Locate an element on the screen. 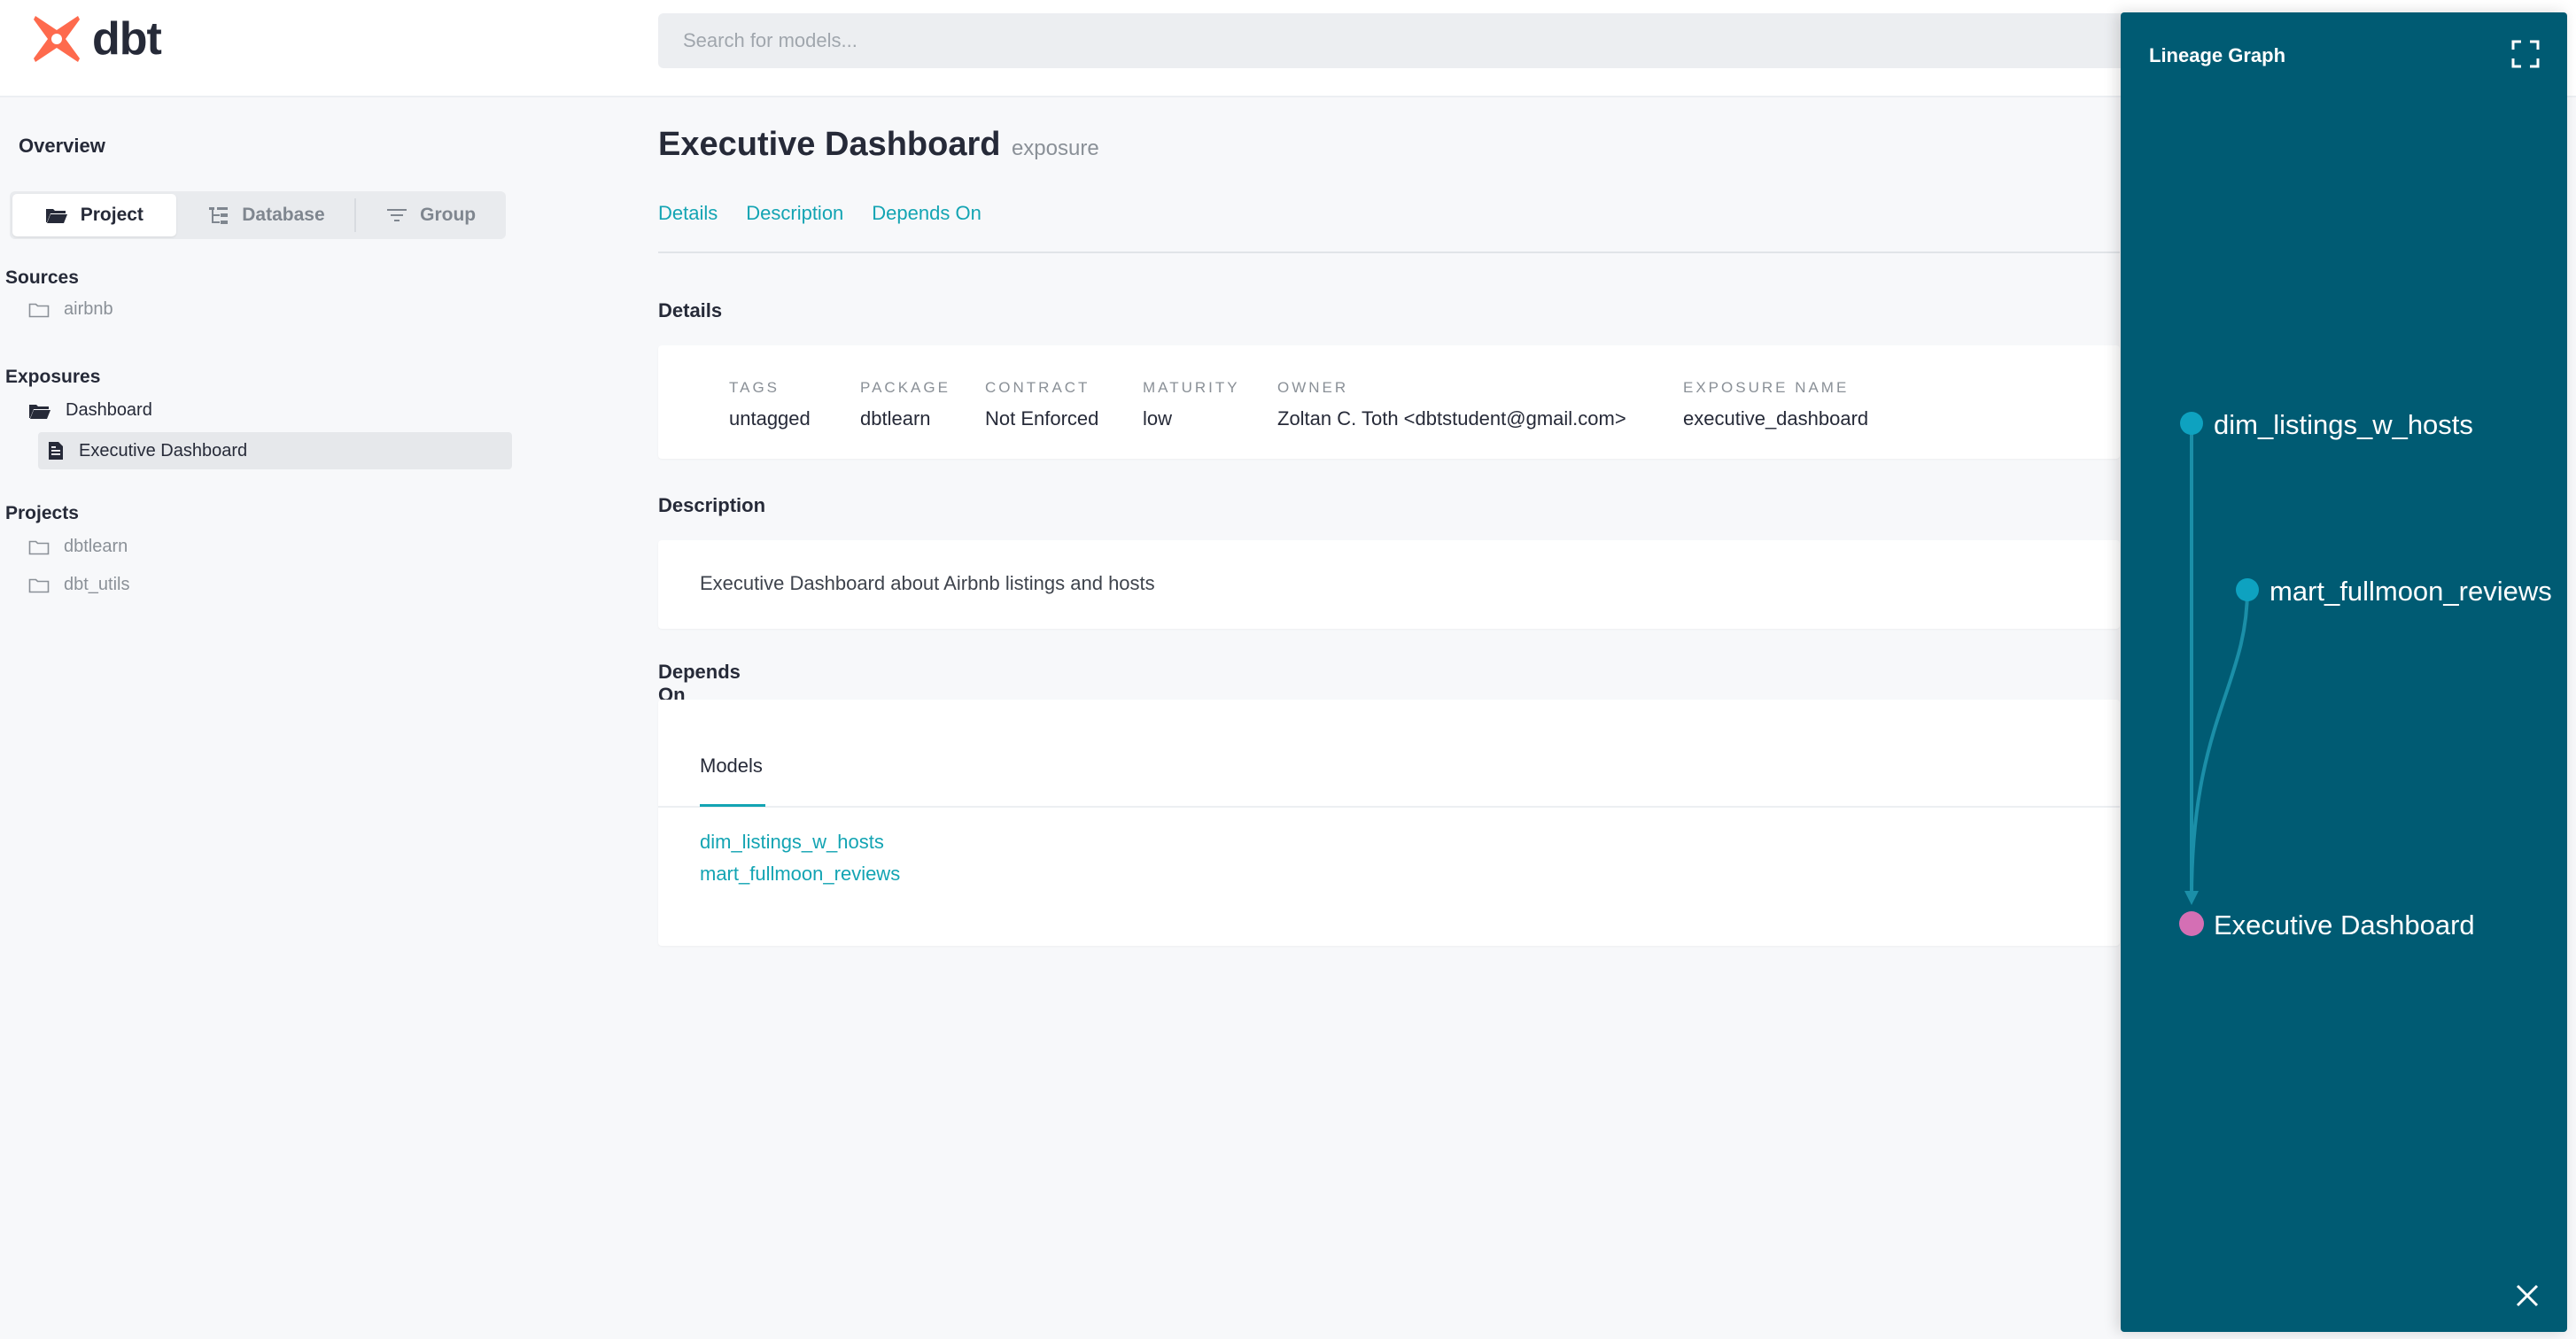 The width and height of the screenshot is (2576, 1339). meta-value: Zoltan C. Toth <dbtstudent@gmail.com> is located at coordinates (1451, 418).